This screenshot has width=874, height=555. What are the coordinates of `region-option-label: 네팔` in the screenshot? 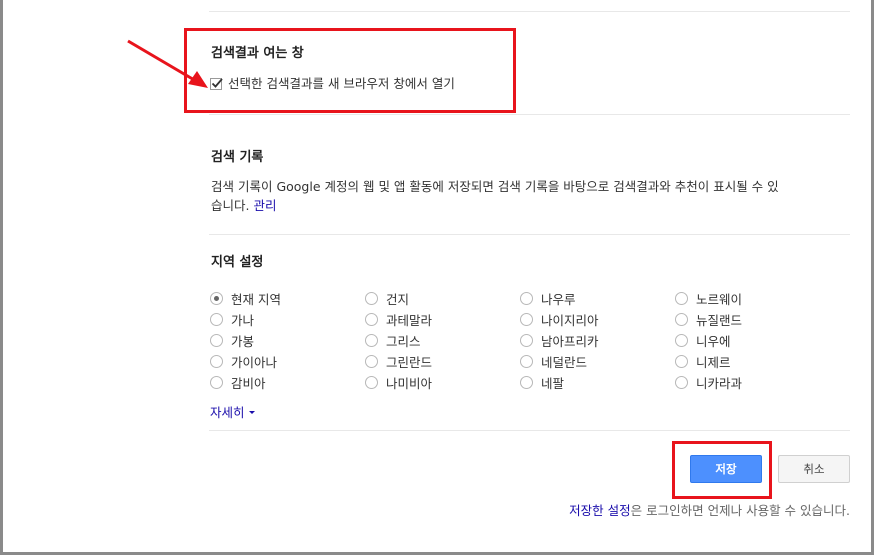 It's located at (552, 382).